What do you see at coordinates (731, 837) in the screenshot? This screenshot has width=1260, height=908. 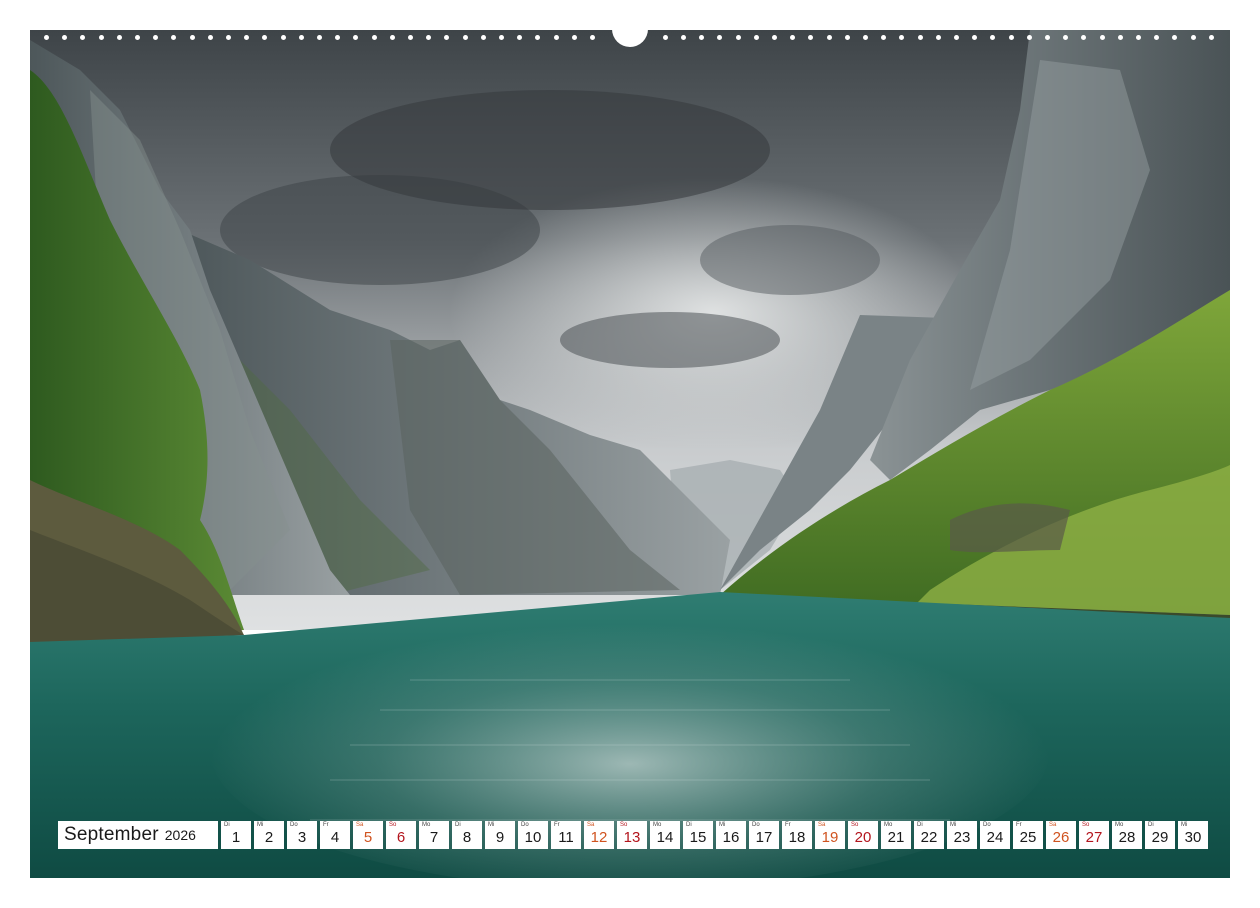 I see `day-number: 16` at bounding box center [731, 837].